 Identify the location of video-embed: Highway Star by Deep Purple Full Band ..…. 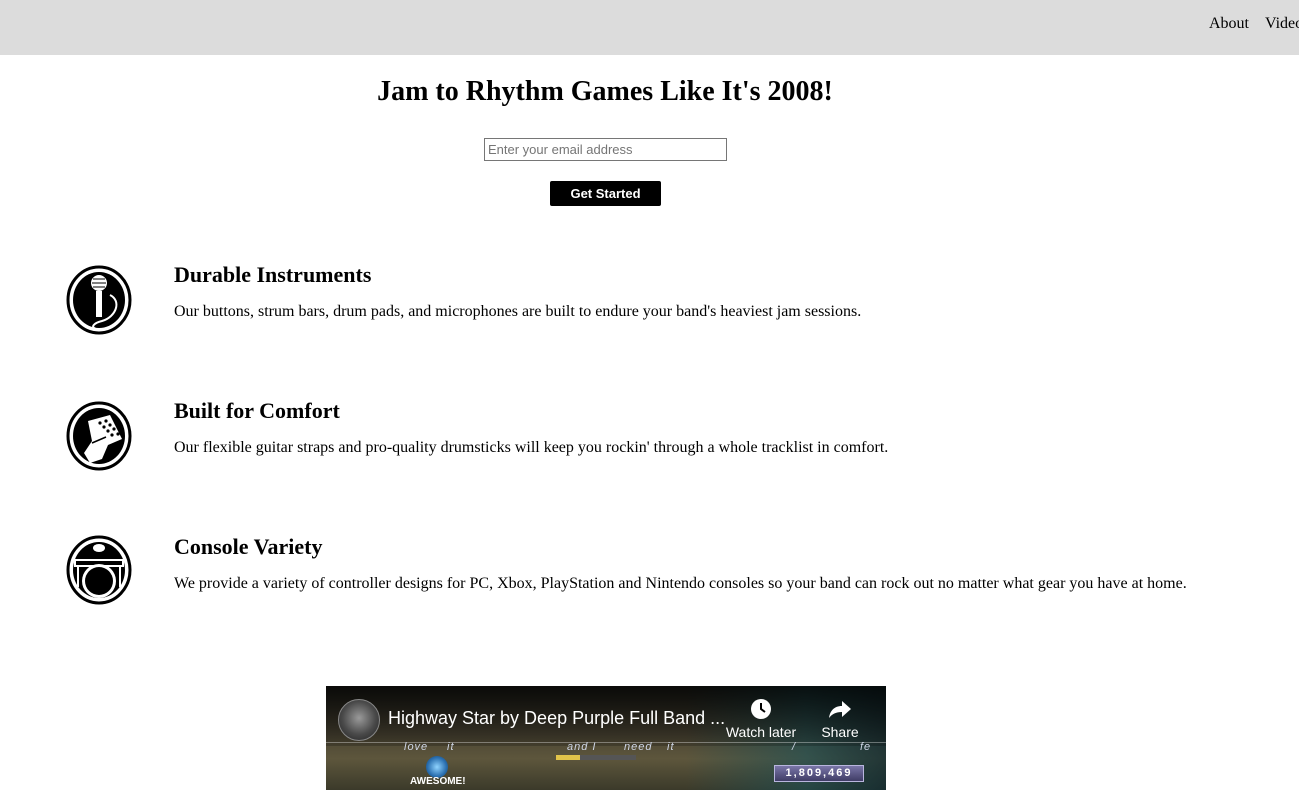
(606, 738).